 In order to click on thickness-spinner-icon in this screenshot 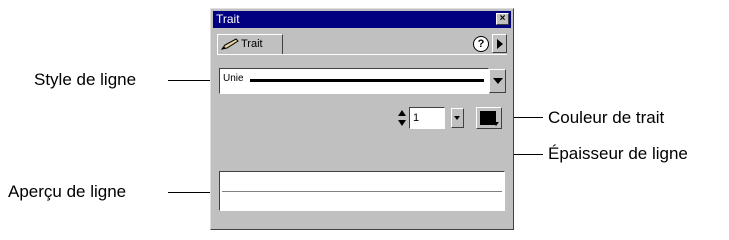, I will do `click(402, 118)`.